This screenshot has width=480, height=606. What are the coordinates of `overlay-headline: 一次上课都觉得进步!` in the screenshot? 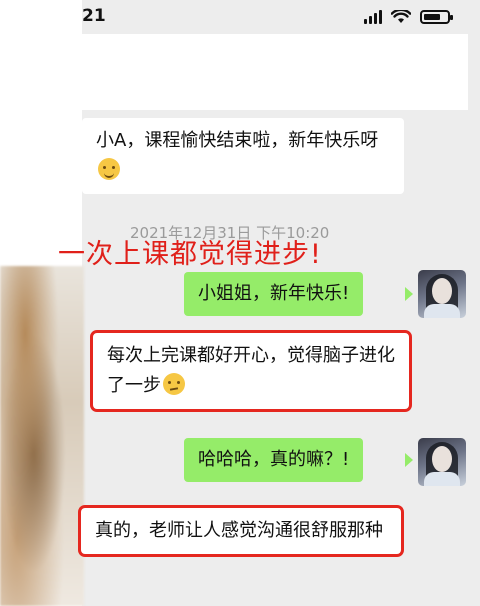 It's located at (190, 254).